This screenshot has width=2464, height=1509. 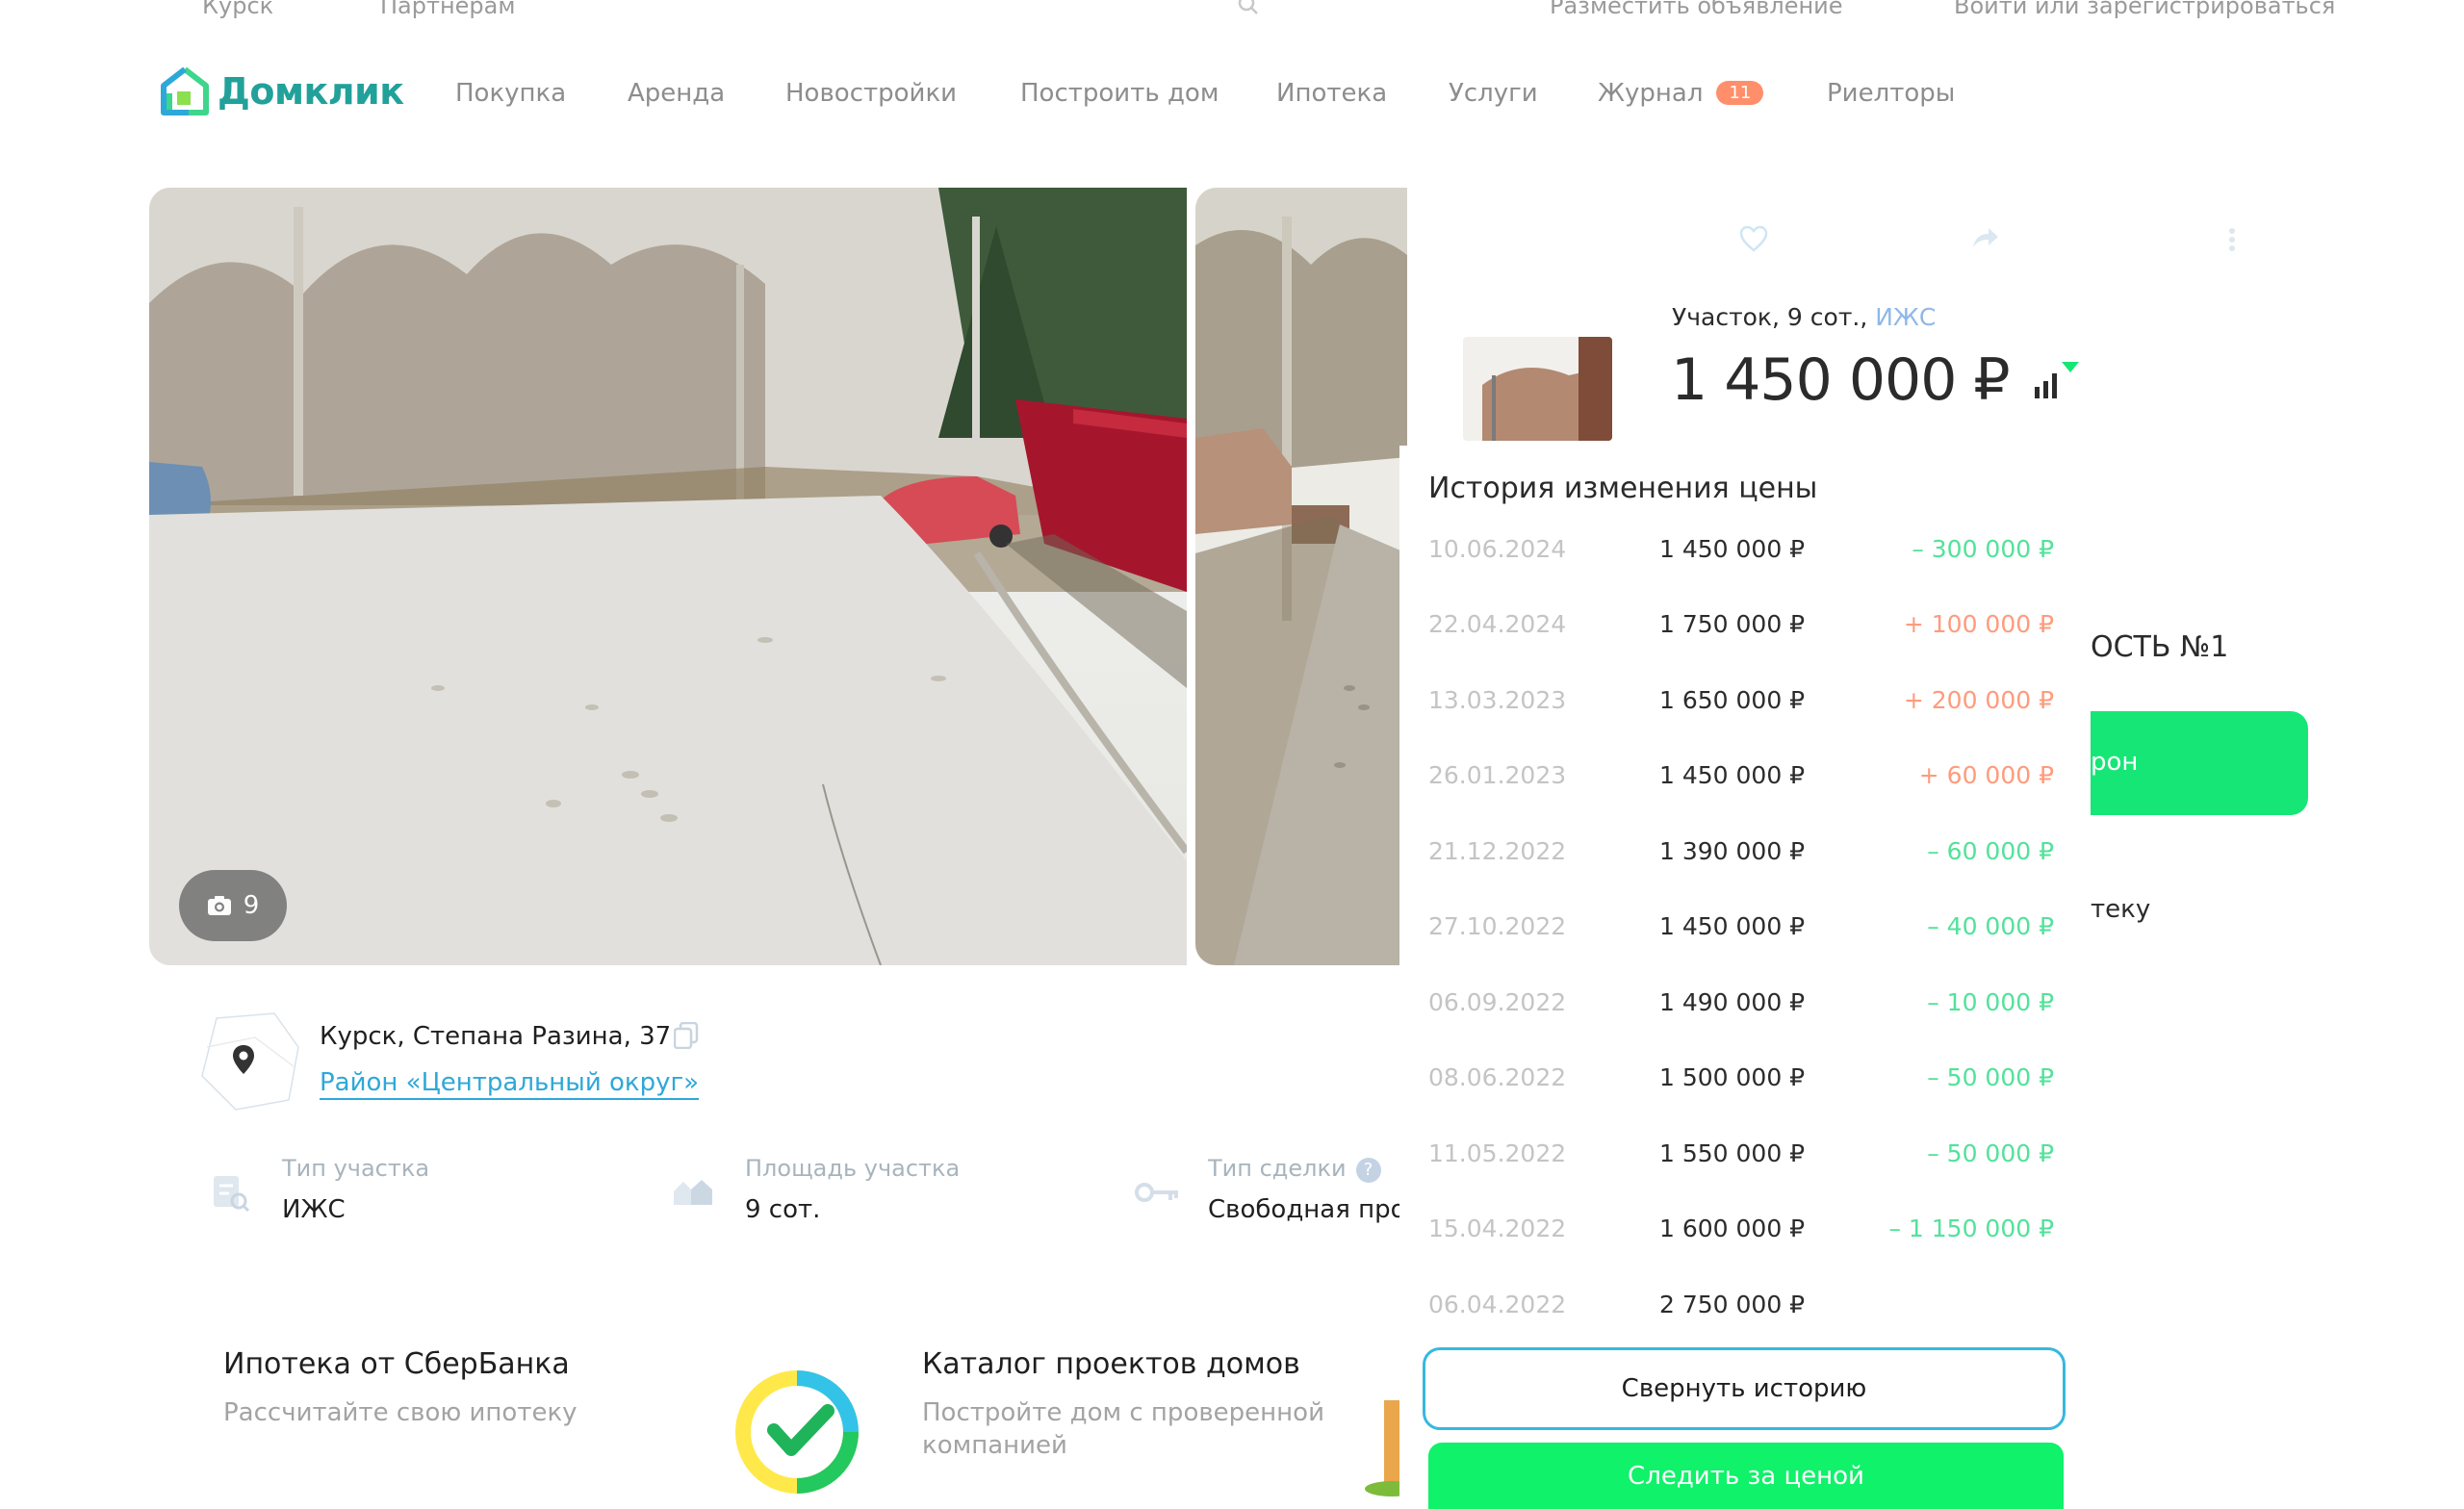 I want to click on listing-thumbnail-image, so click(x=1537, y=389).